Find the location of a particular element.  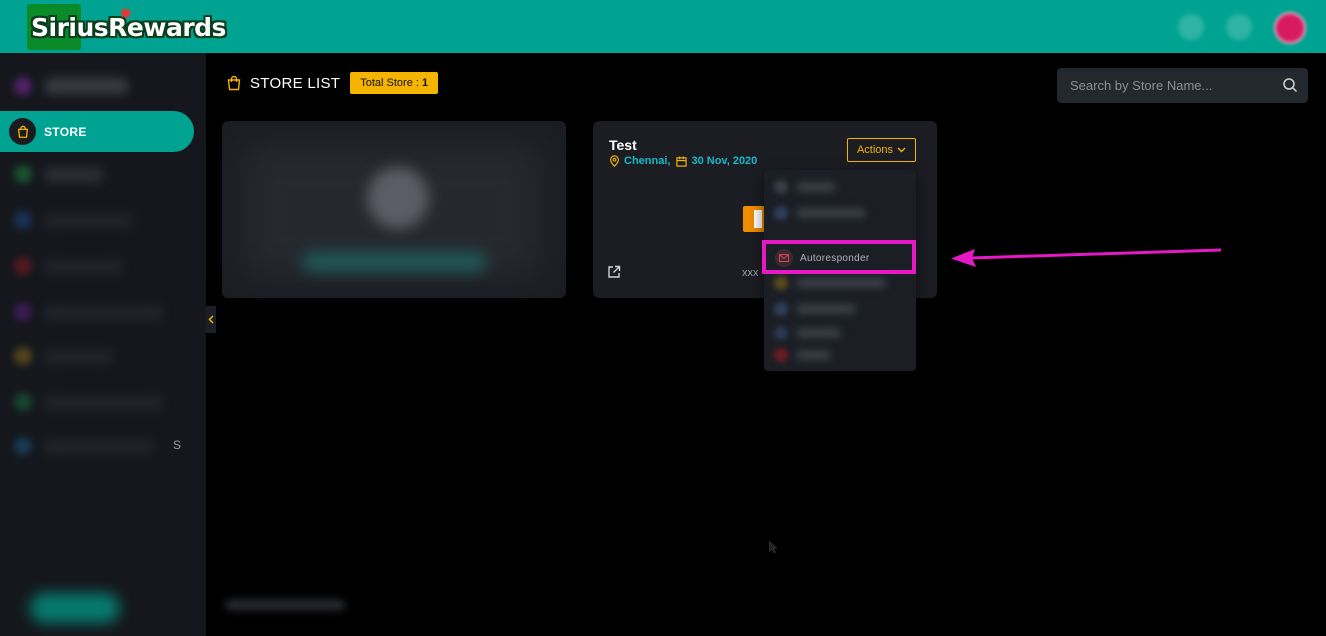

store-date: 30 Nov, 2020 is located at coordinates (724, 161).